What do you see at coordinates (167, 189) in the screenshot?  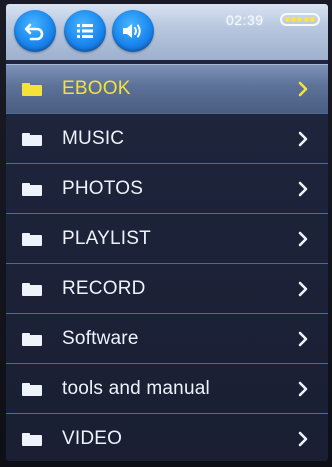 I see `menu-item-photos: PHOTOS` at bounding box center [167, 189].